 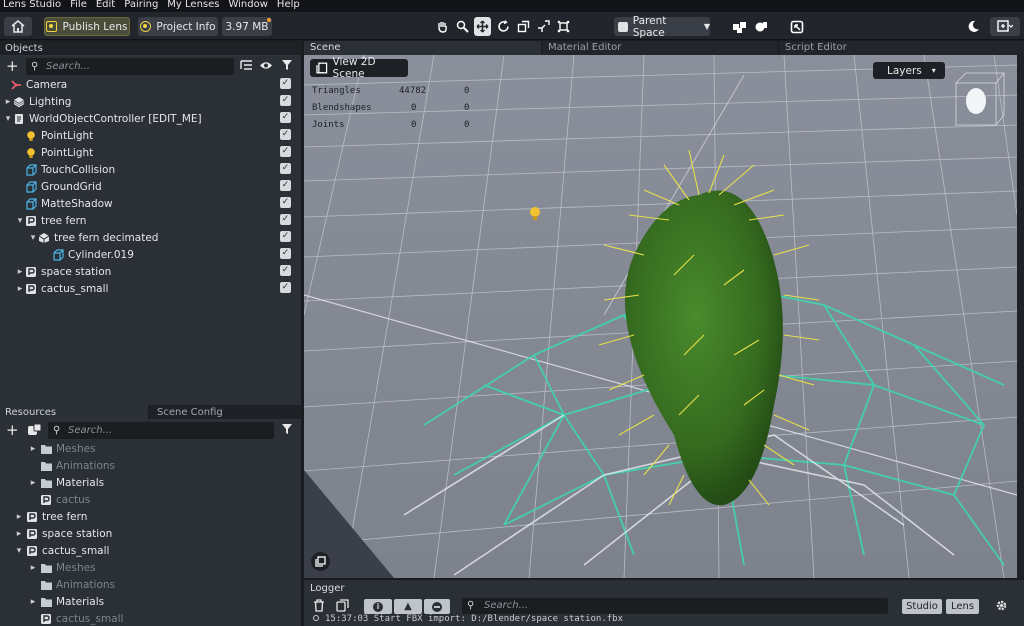 What do you see at coordinates (408, 606) in the screenshot?
I see `warning-filter-button: ▲` at bounding box center [408, 606].